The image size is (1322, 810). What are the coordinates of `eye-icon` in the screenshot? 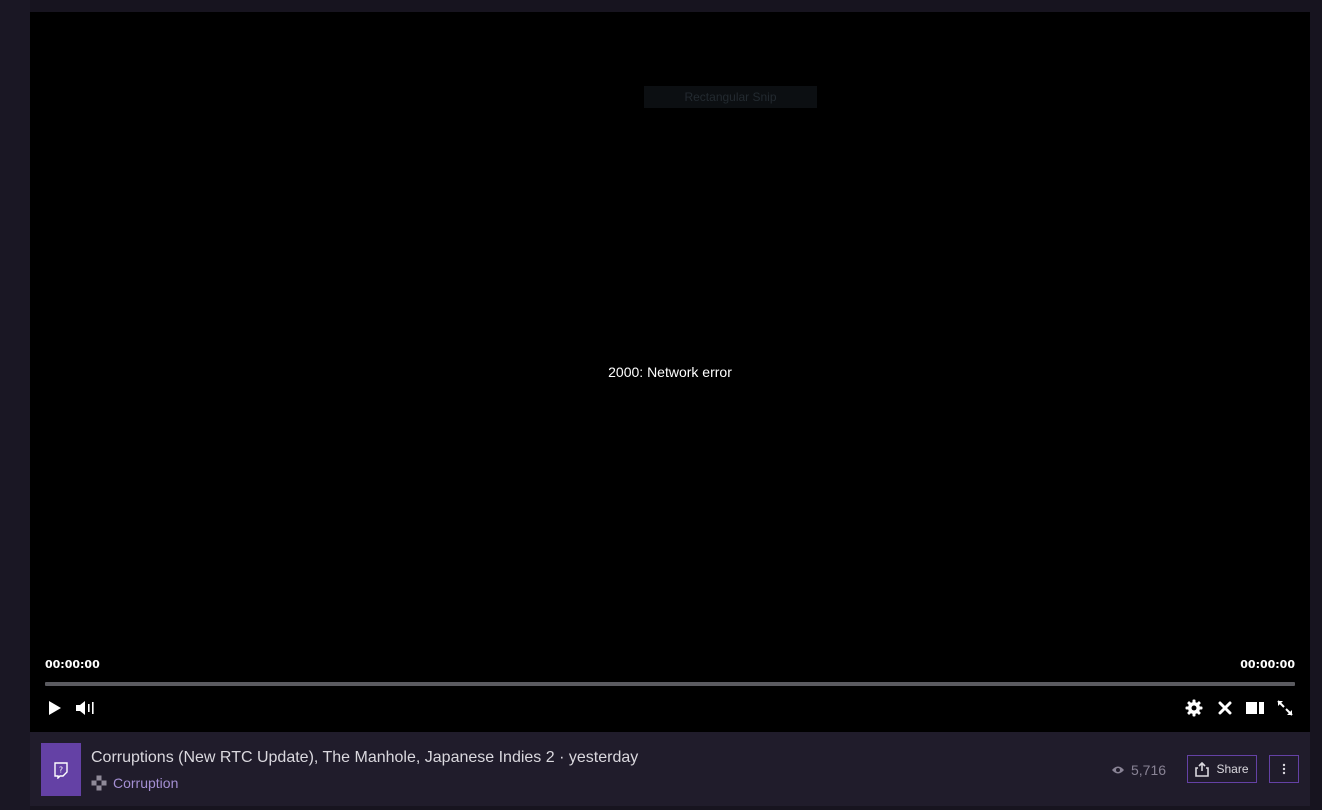 It's located at (1118, 770).